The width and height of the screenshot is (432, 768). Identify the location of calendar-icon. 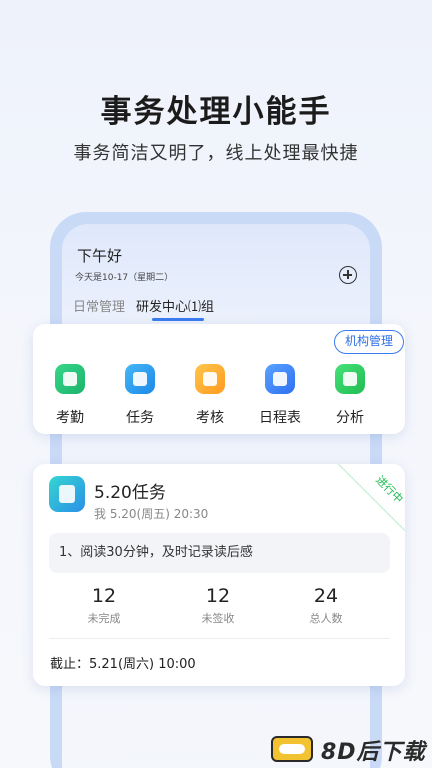
(280, 379).